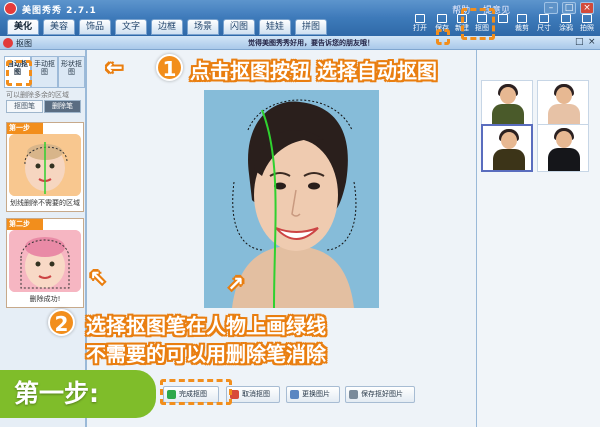 The width and height of the screenshot is (600, 427). What do you see at coordinates (587, 25) in the screenshot?
I see `camera-button: 拍照` at bounding box center [587, 25].